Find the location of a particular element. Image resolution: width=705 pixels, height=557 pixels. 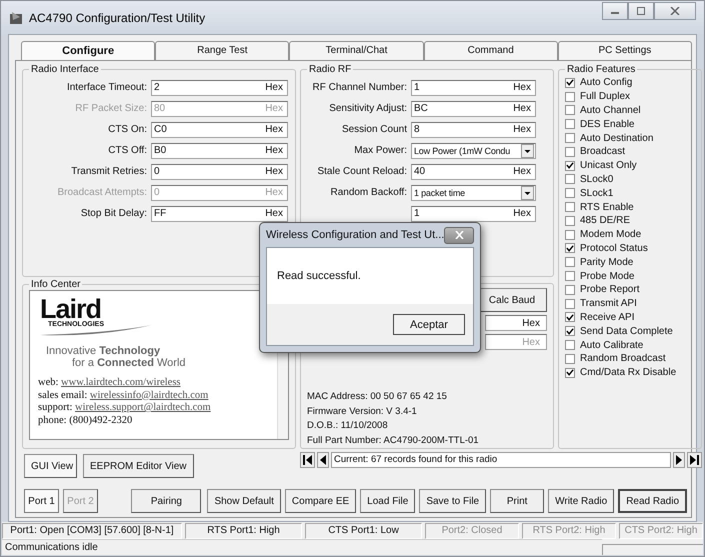

text-field: Hex is located at coordinates (516, 323).